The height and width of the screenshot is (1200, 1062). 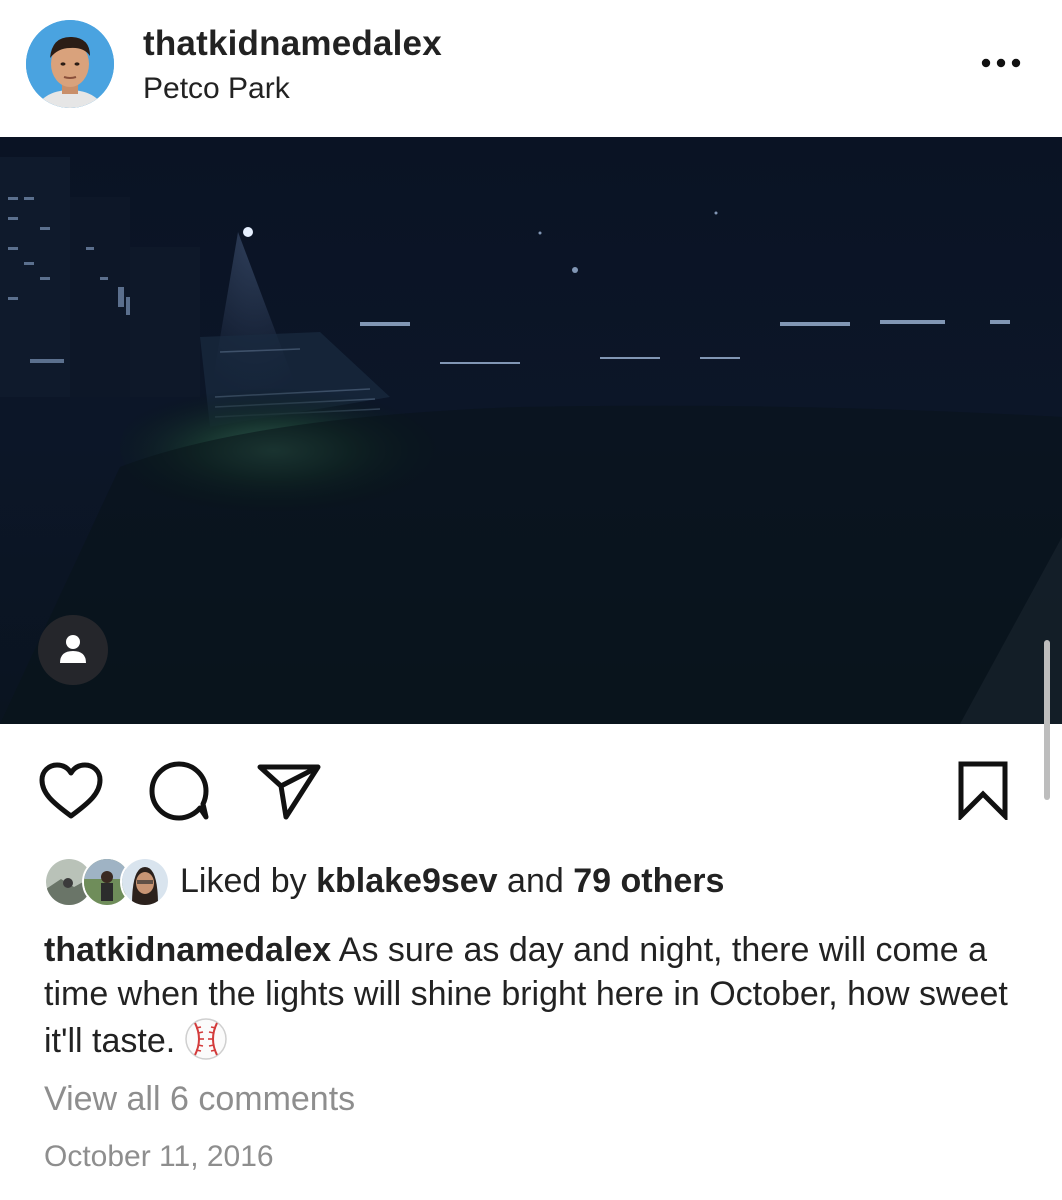 What do you see at coordinates (107, 882) in the screenshot?
I see `liker-avatars` at bounding box center [107, 882].